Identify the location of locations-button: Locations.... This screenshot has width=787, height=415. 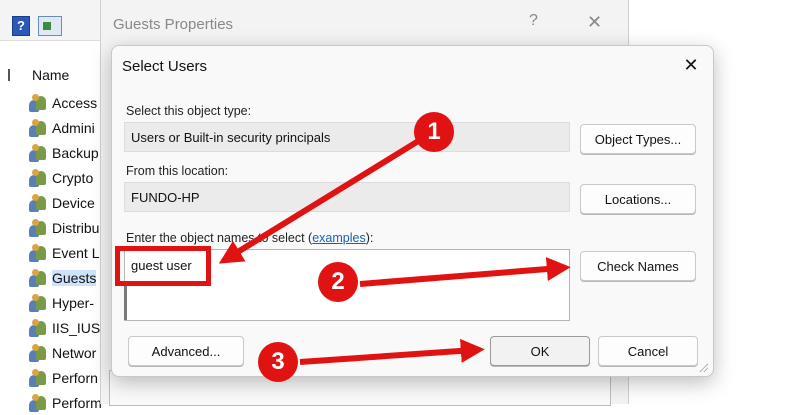
(638, 199).